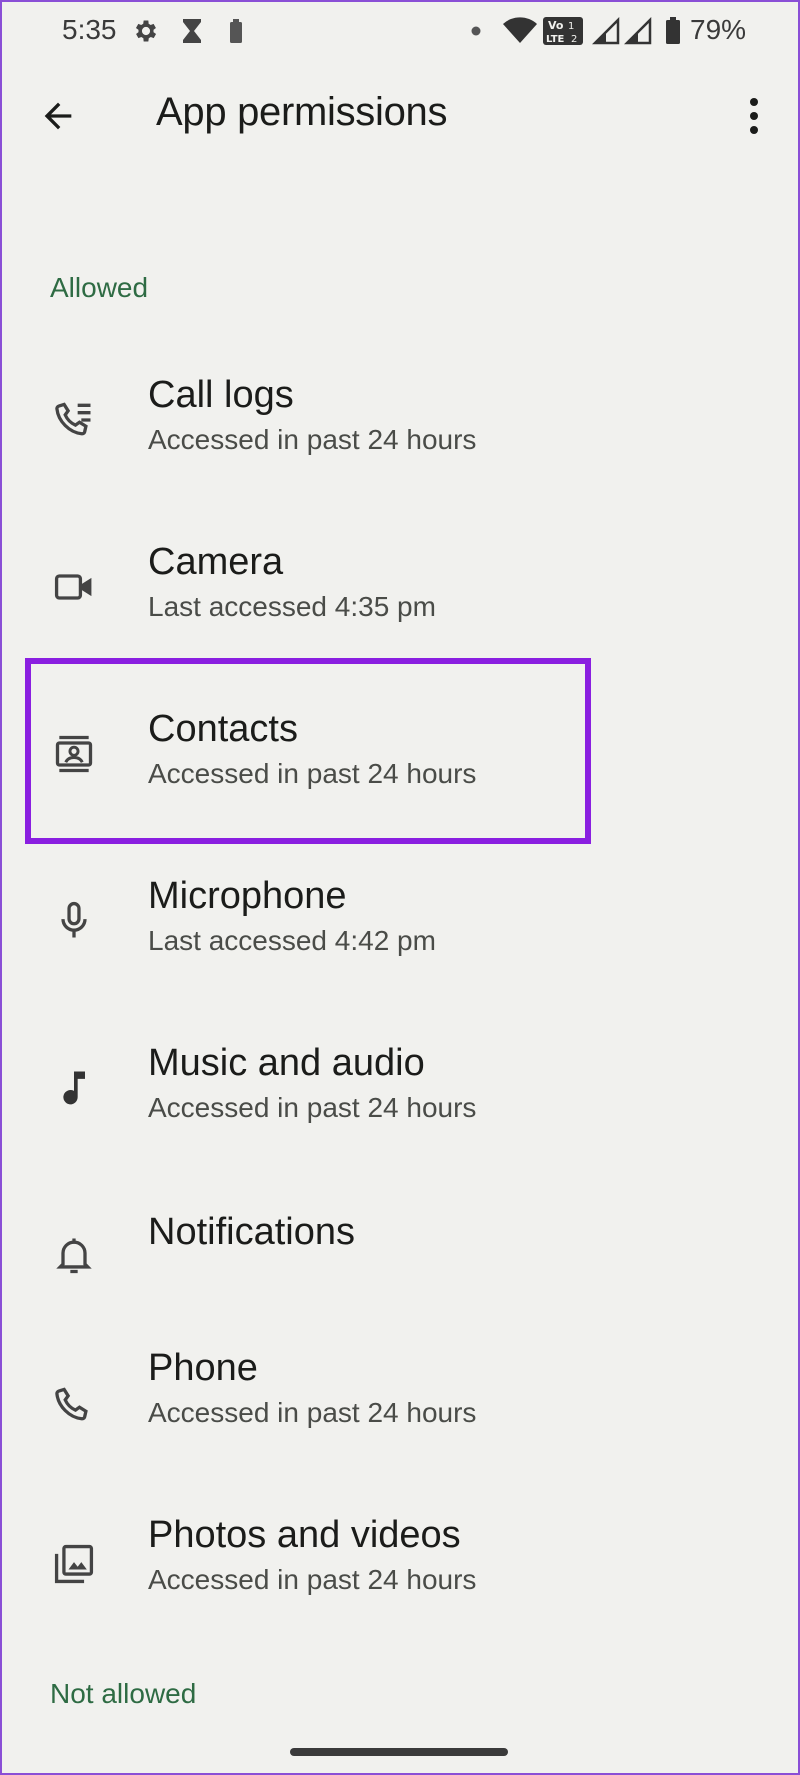 This screenshot has width=800, height=1775. I want to click on section-header-allowed: Allowed, so click(99, 287).